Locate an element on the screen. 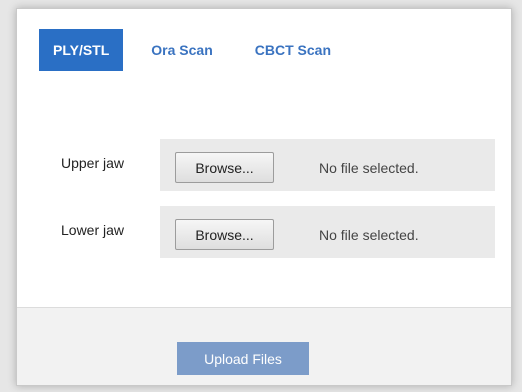  lower-jaw-file-picker: Browse... No file selected. is located at coordinates (327, 232).